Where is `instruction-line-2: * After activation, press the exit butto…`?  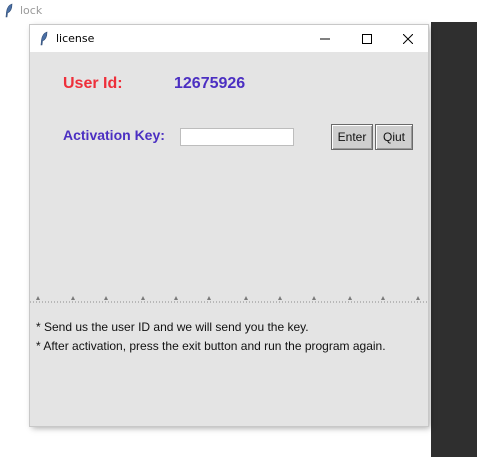
instruction-line-2: * After activation, press the exit butto… is located at coordinates (211, 346).